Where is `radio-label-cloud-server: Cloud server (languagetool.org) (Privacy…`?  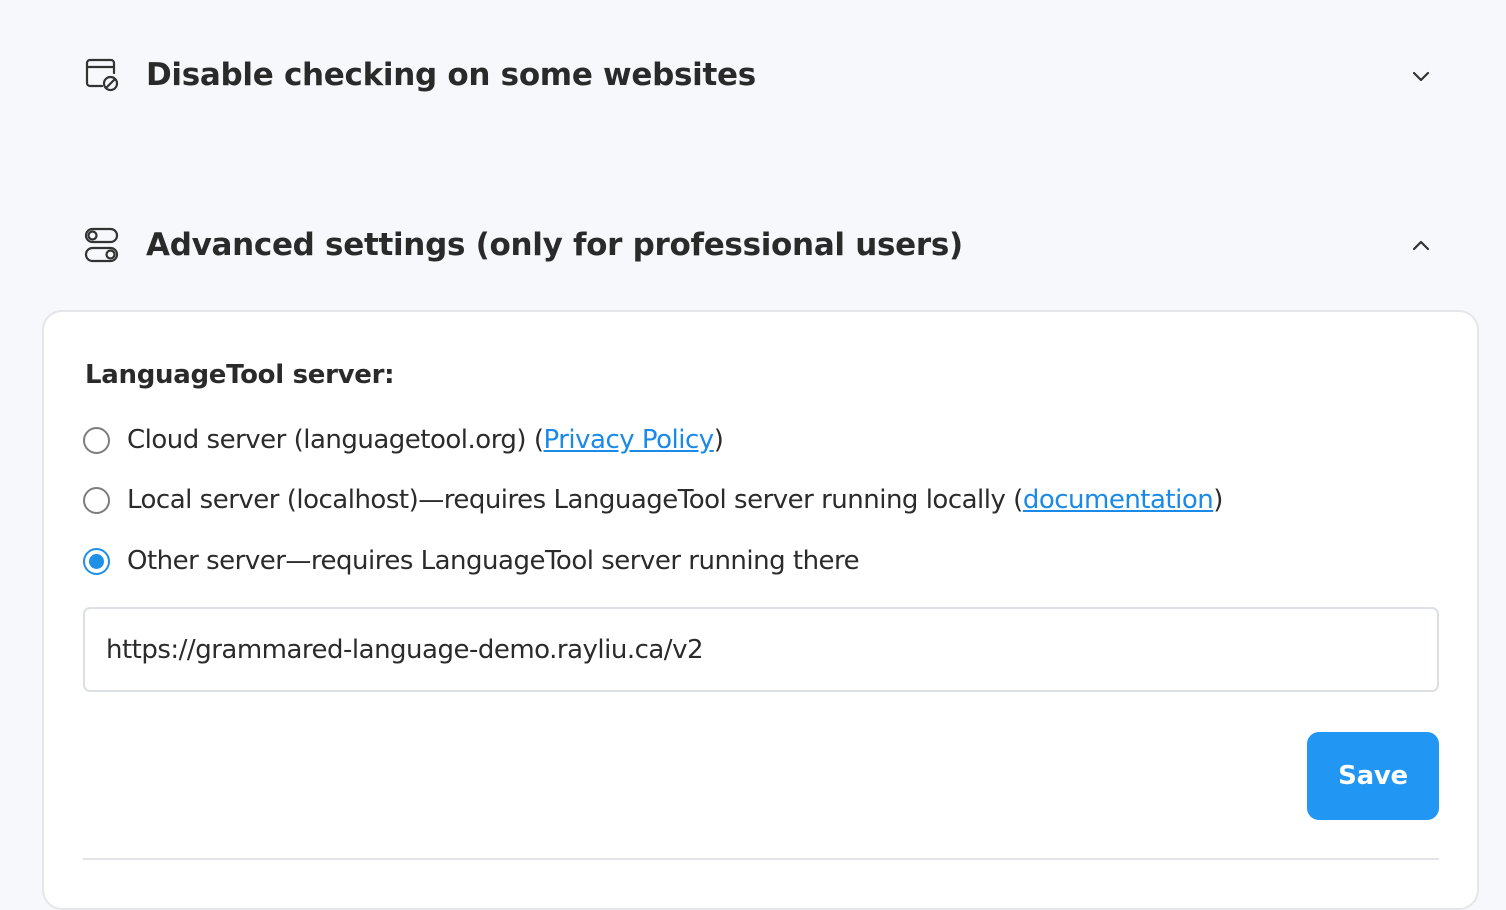 radio-label-cloud-server: Cloud server (languagetool.org) (Privacy… is located at coordinates (425, 440).